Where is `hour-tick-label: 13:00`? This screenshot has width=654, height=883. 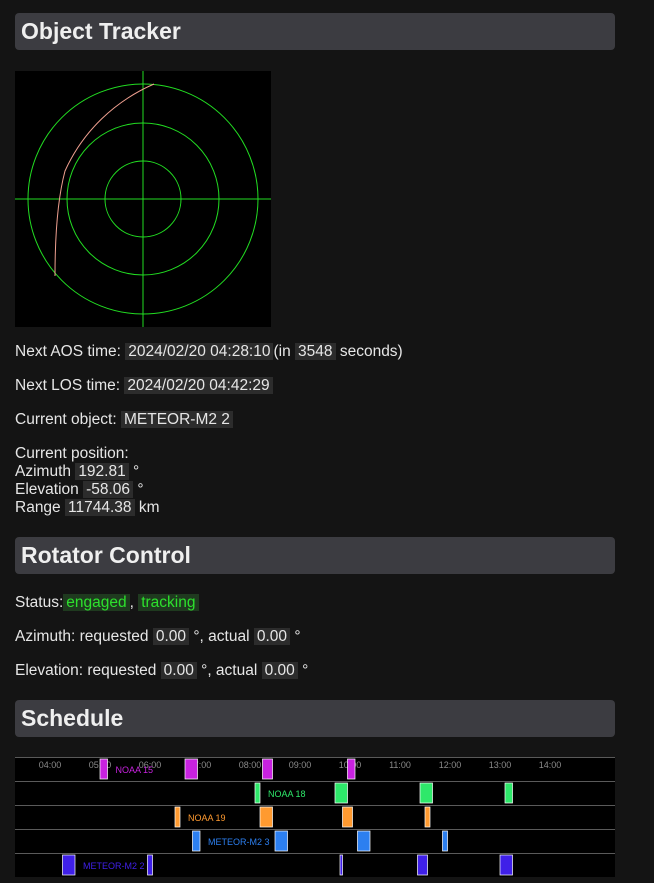
hour-tick-label: 13:00 is located at coordinates (500, 765).